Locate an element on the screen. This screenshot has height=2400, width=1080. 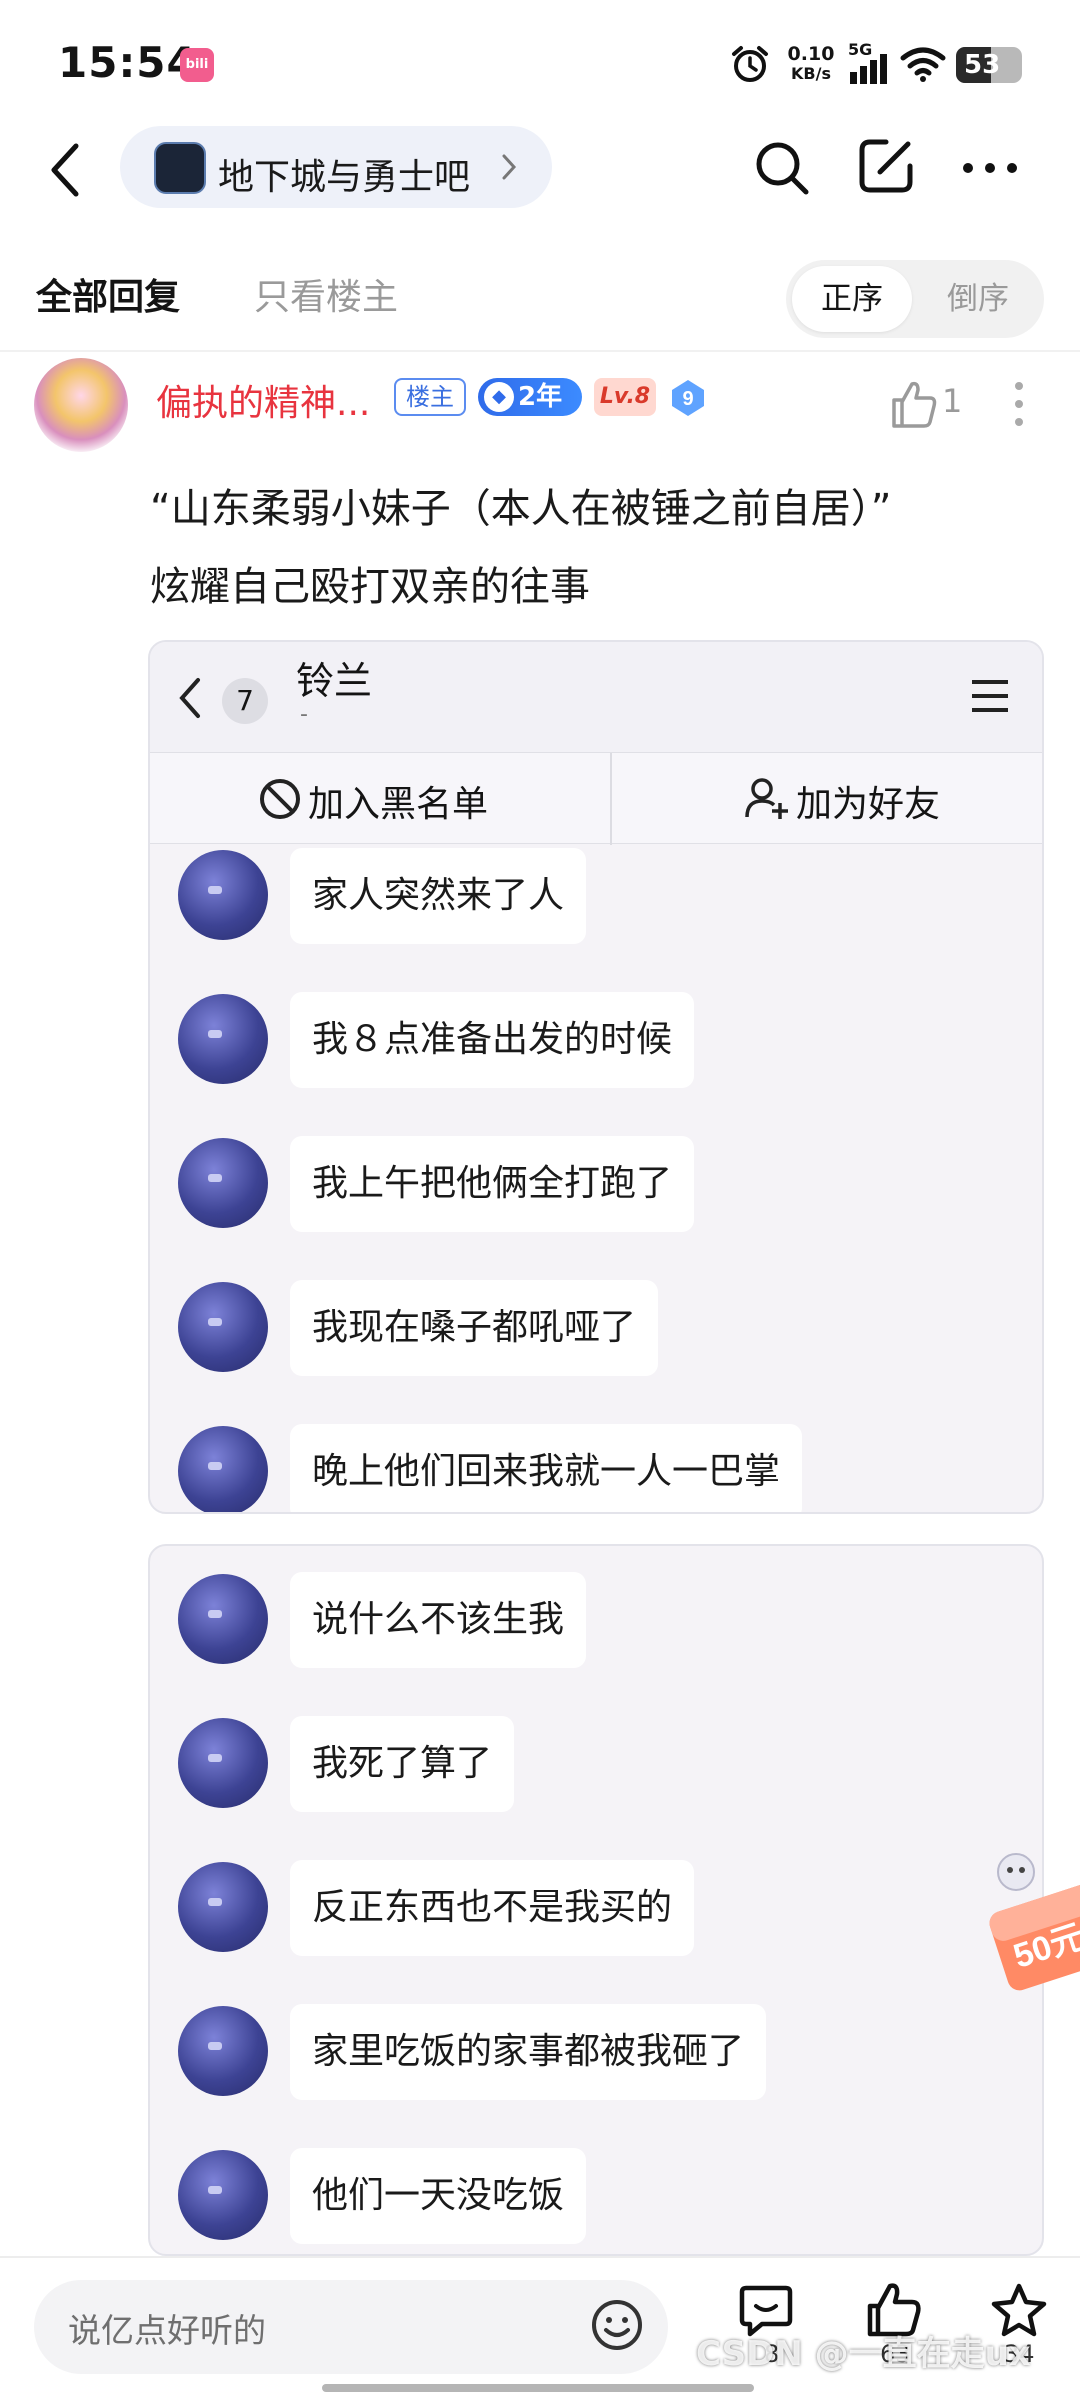
chat-message-row: 我８点准备出发的时候 is located at coordinates (596, 1040).